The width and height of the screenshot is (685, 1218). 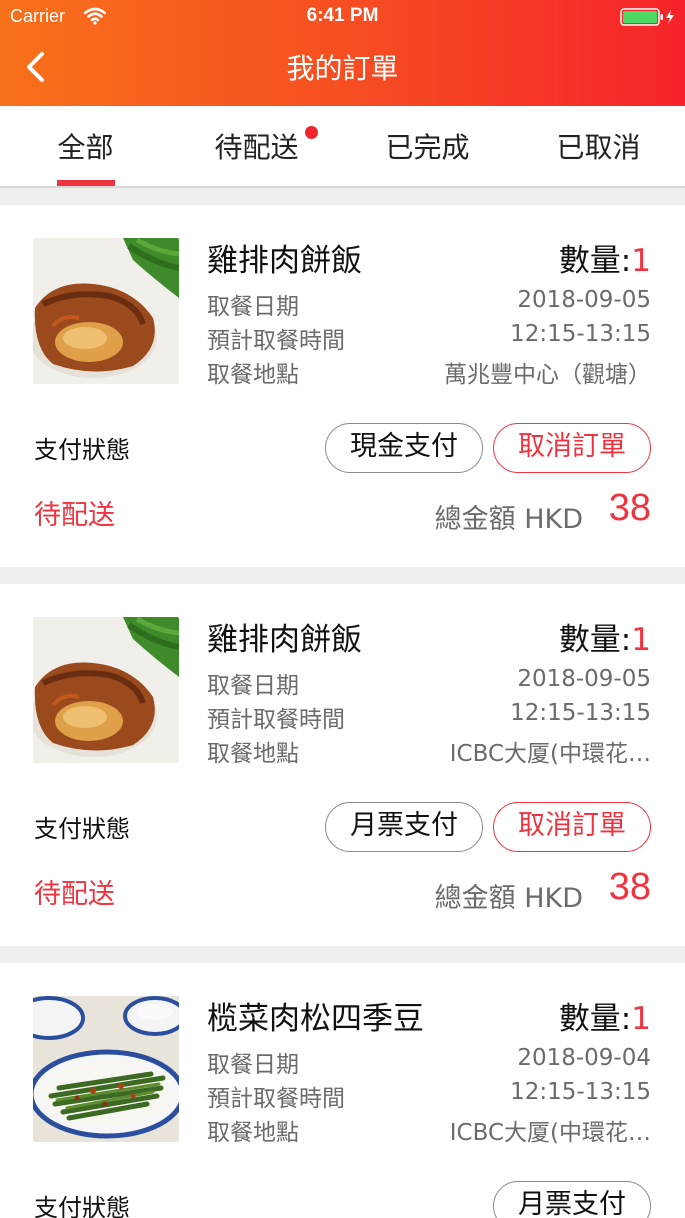 I want to click on dish-name: 榄菜肉松四季豆, so click(x=315, y=1019).